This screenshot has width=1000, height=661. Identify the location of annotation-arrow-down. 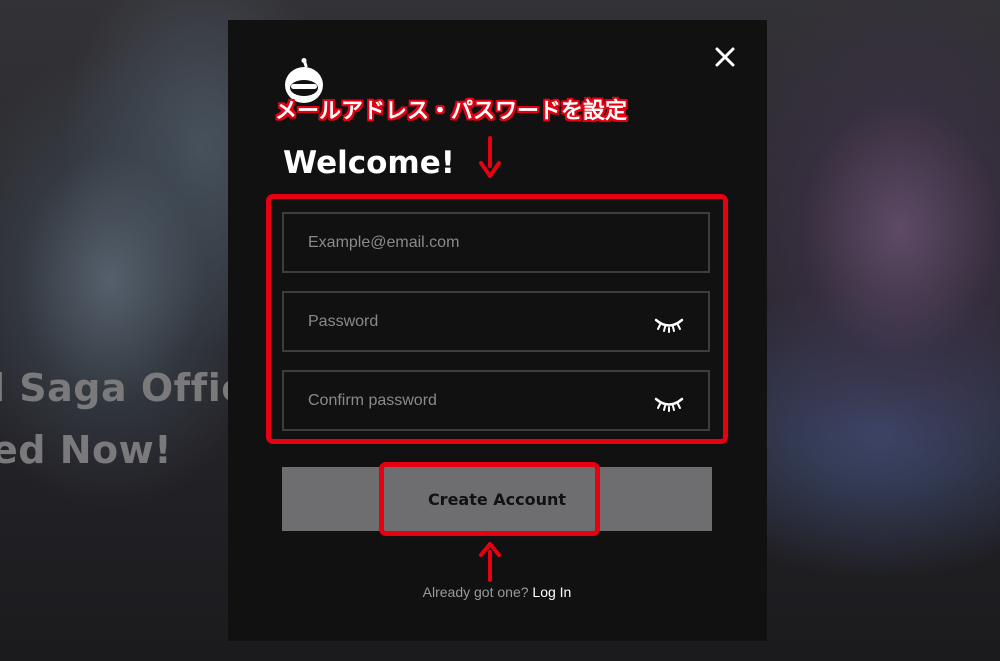
(490, 157).